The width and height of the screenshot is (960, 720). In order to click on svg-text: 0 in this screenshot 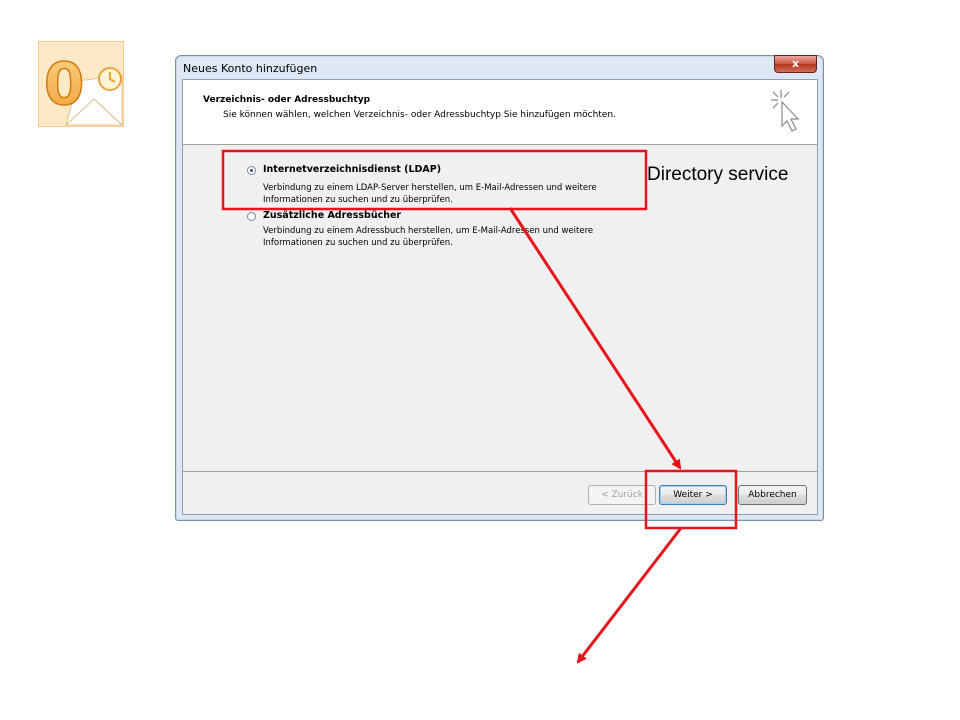, I will do `click(64, 84)`.